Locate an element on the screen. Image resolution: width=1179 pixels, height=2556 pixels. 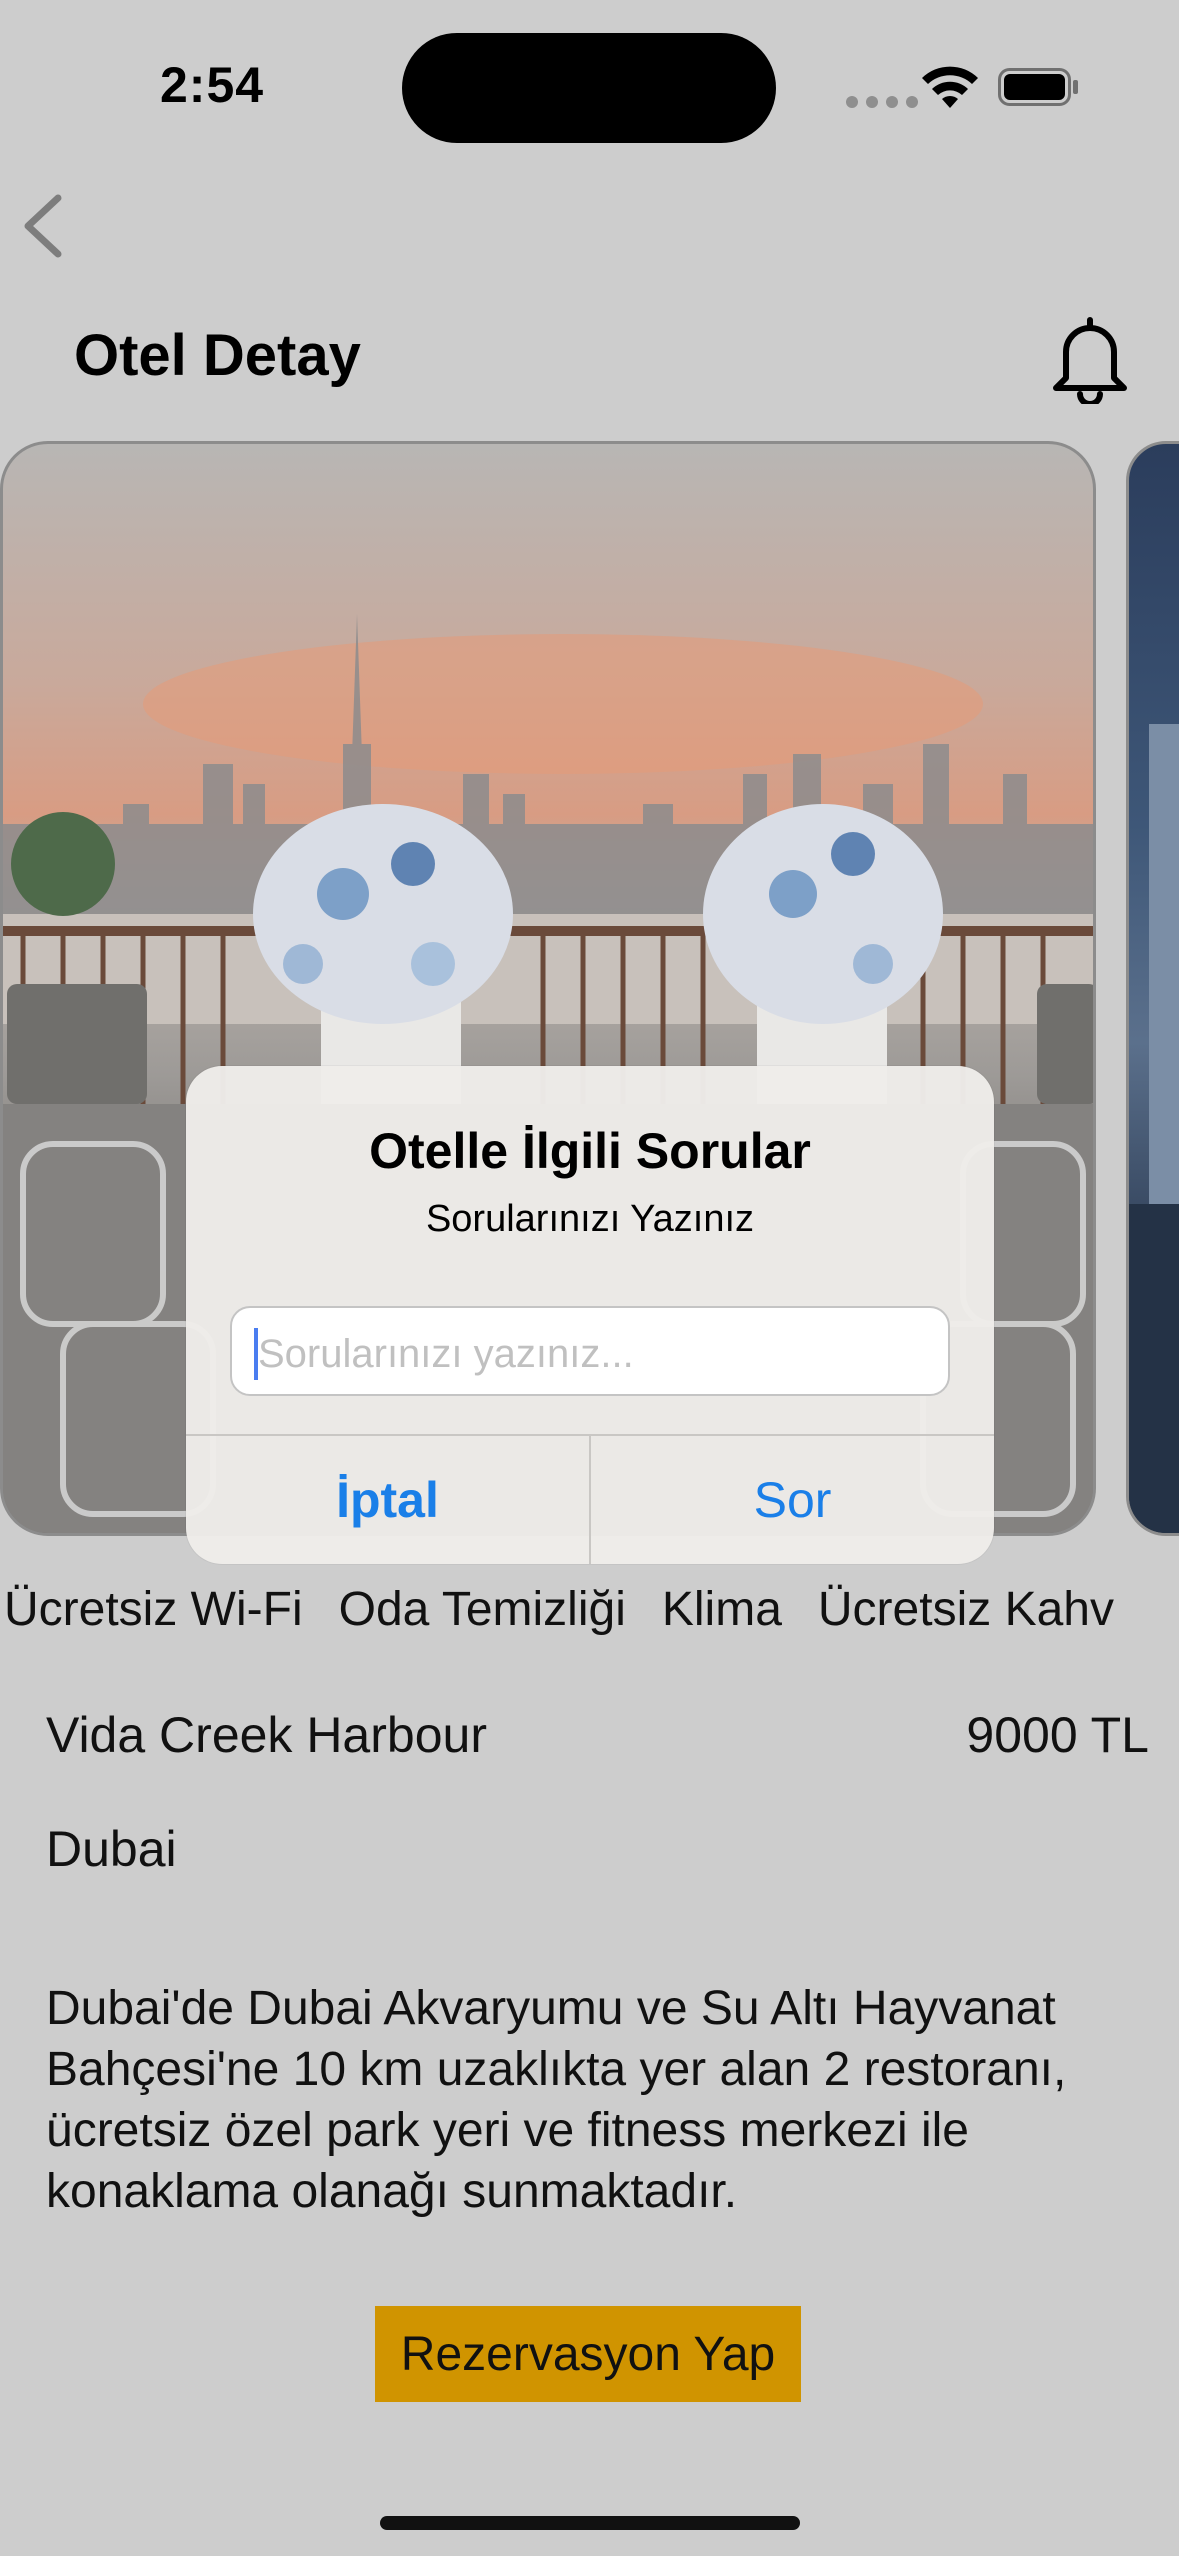
amenity-item: Ücretsiz Kahv is located at coordinates (965, 1609).